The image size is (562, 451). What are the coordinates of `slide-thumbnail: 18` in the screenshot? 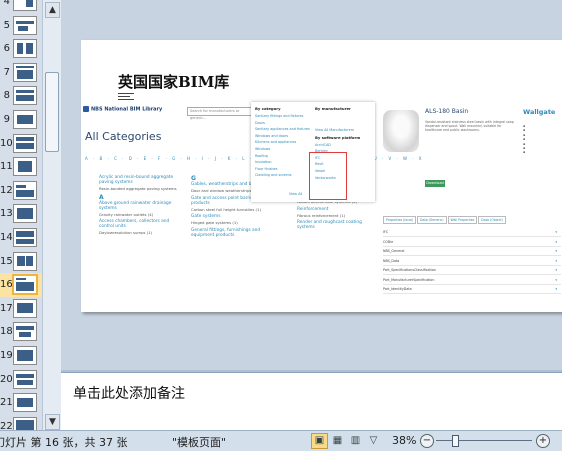 It's located at (21, 332).